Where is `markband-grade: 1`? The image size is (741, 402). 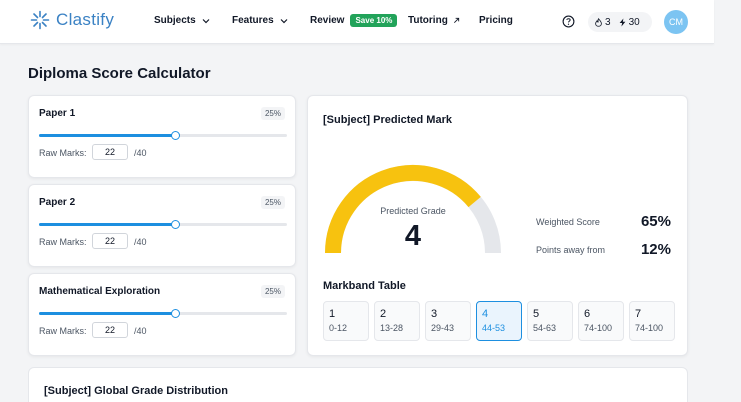
markband-grade: 1 is located at coordinates (332, 314).